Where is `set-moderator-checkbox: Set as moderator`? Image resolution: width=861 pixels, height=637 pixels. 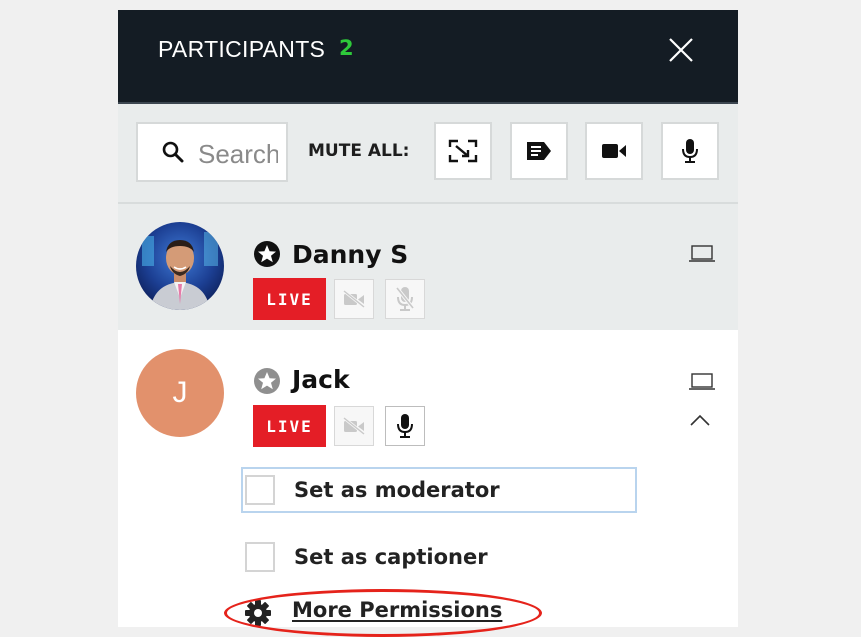
set-moderator-checkbox: Set as moderator is located at coordinates (439, 490).